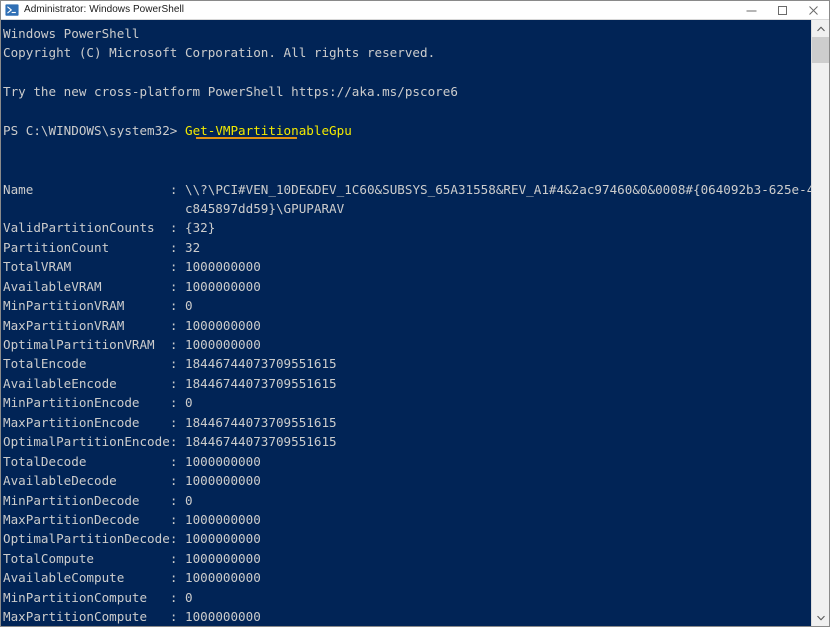 Image resolution: width=830 pixels, height=627 pixels. I want to click on property-name: TotalDecode, so click(86, 461).